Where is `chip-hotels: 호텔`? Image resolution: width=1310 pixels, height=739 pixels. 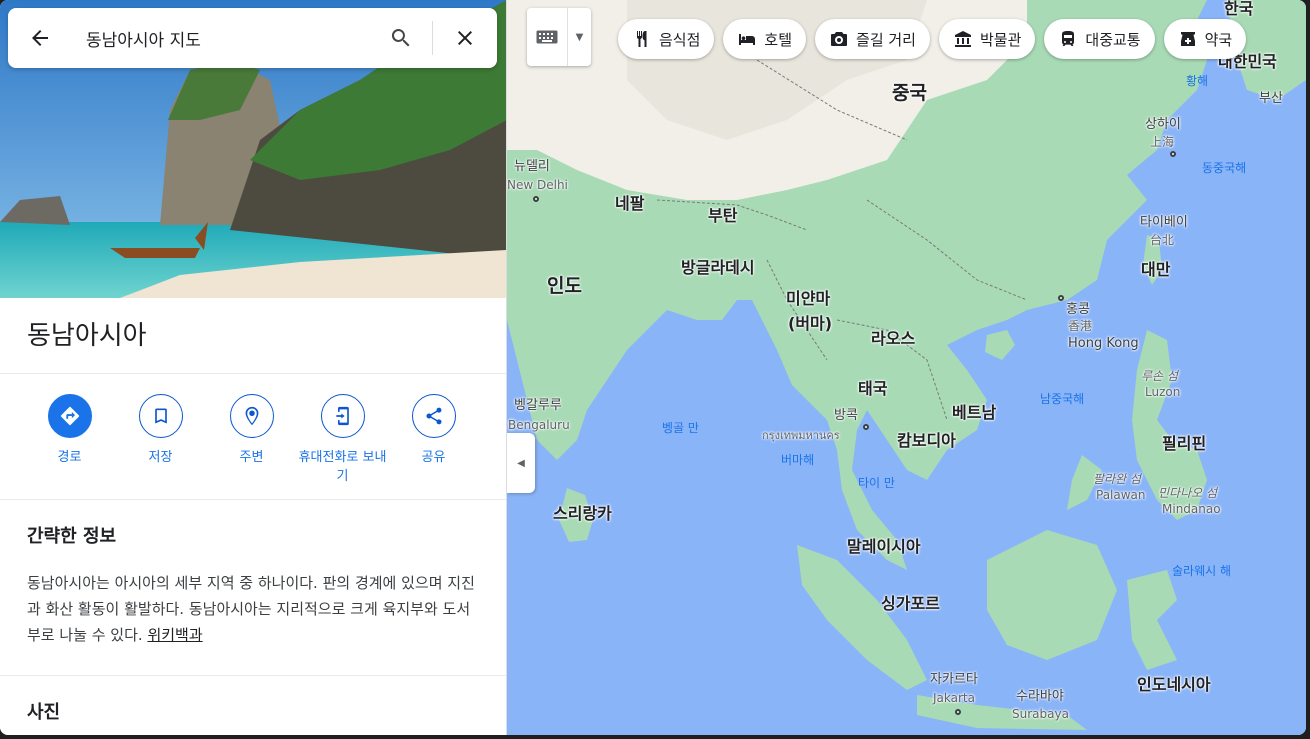 chip-hotels: 호텔 is located at coordinates (765, 39).